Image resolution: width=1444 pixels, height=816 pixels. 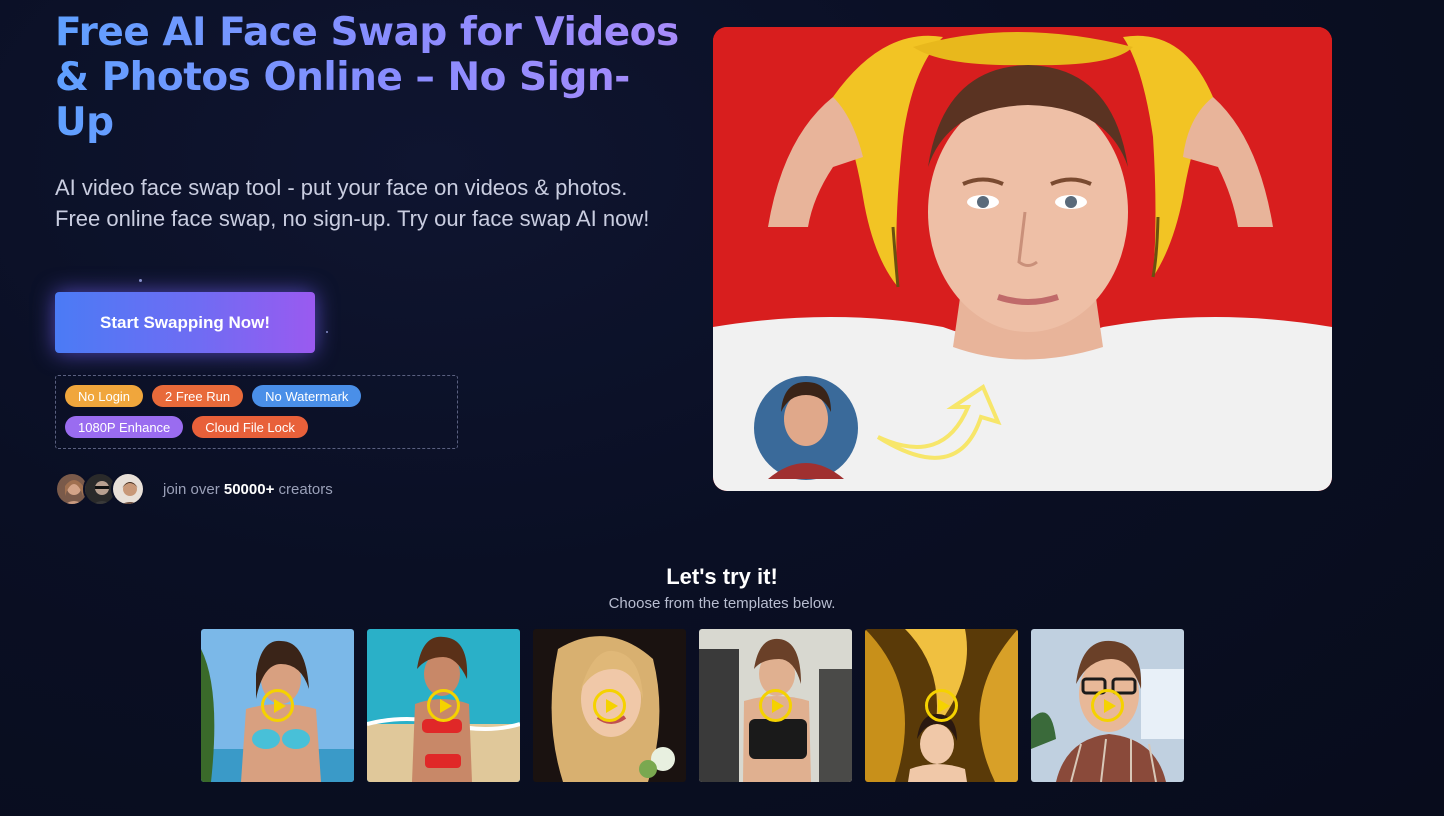 I want to click on template-list, so click(x=692, y=705).